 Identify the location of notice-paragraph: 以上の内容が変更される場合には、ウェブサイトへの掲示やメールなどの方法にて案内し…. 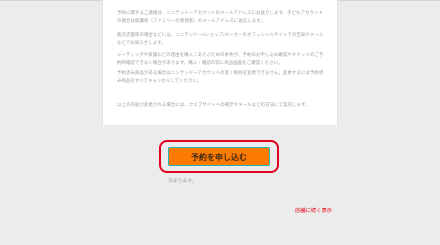
(213, 106).